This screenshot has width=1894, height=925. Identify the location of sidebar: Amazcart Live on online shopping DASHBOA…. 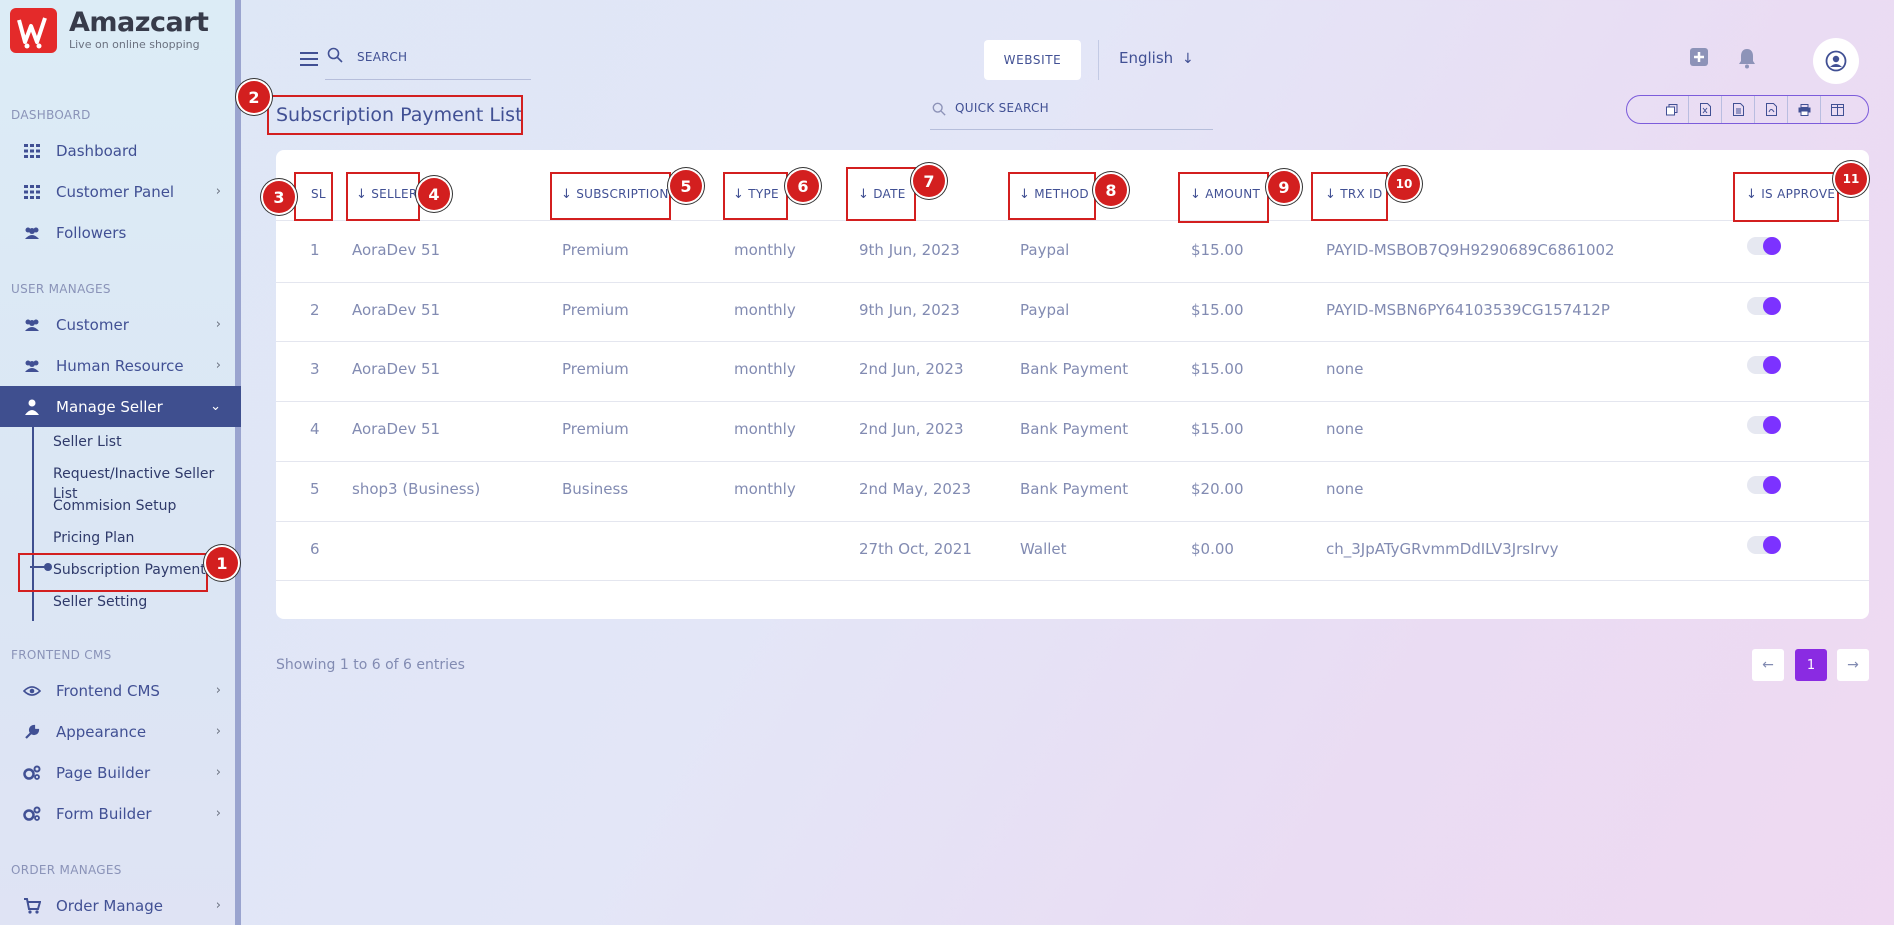
(120, 462).